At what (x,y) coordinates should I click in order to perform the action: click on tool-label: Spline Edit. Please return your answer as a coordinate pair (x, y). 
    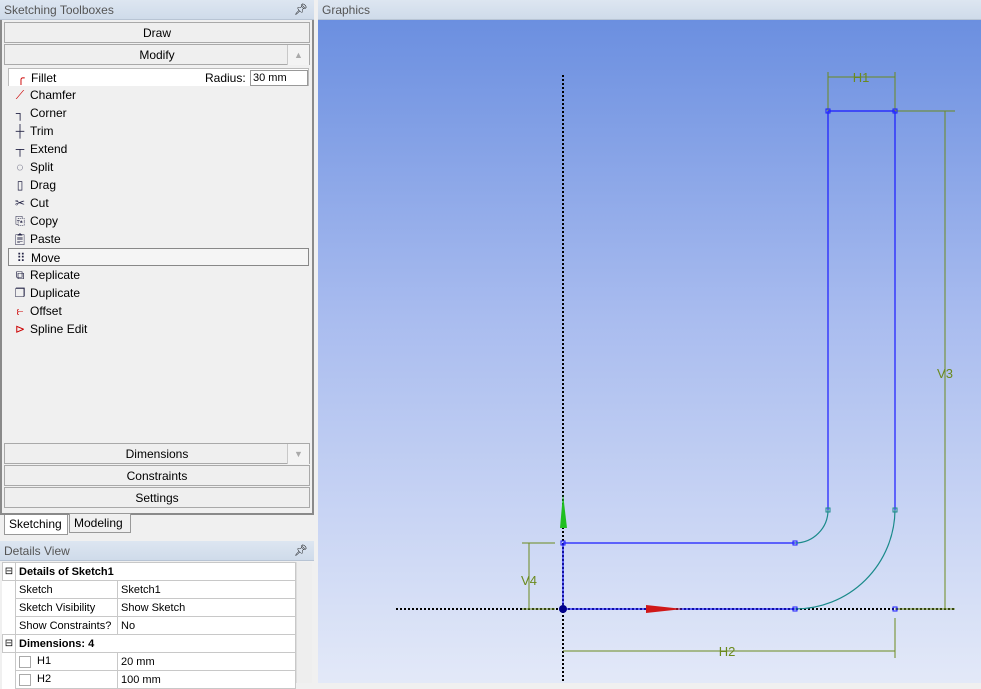
    Looking at the image, I should click on (59, 329).